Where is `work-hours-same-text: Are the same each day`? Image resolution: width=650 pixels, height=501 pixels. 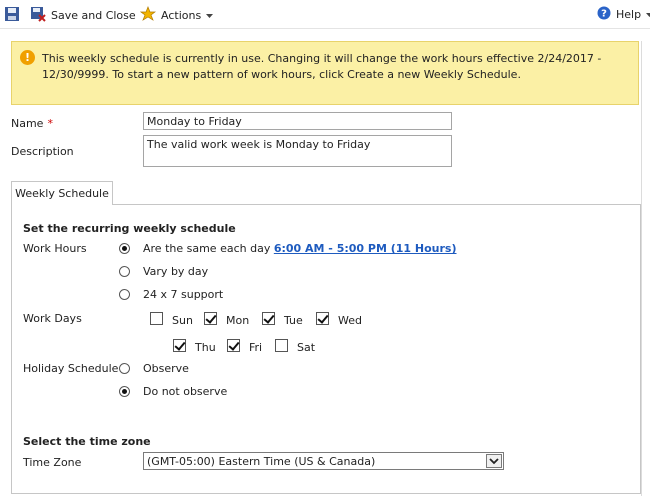 work-hours-same-text: Are the same each day is located at coordinates (207, 248).